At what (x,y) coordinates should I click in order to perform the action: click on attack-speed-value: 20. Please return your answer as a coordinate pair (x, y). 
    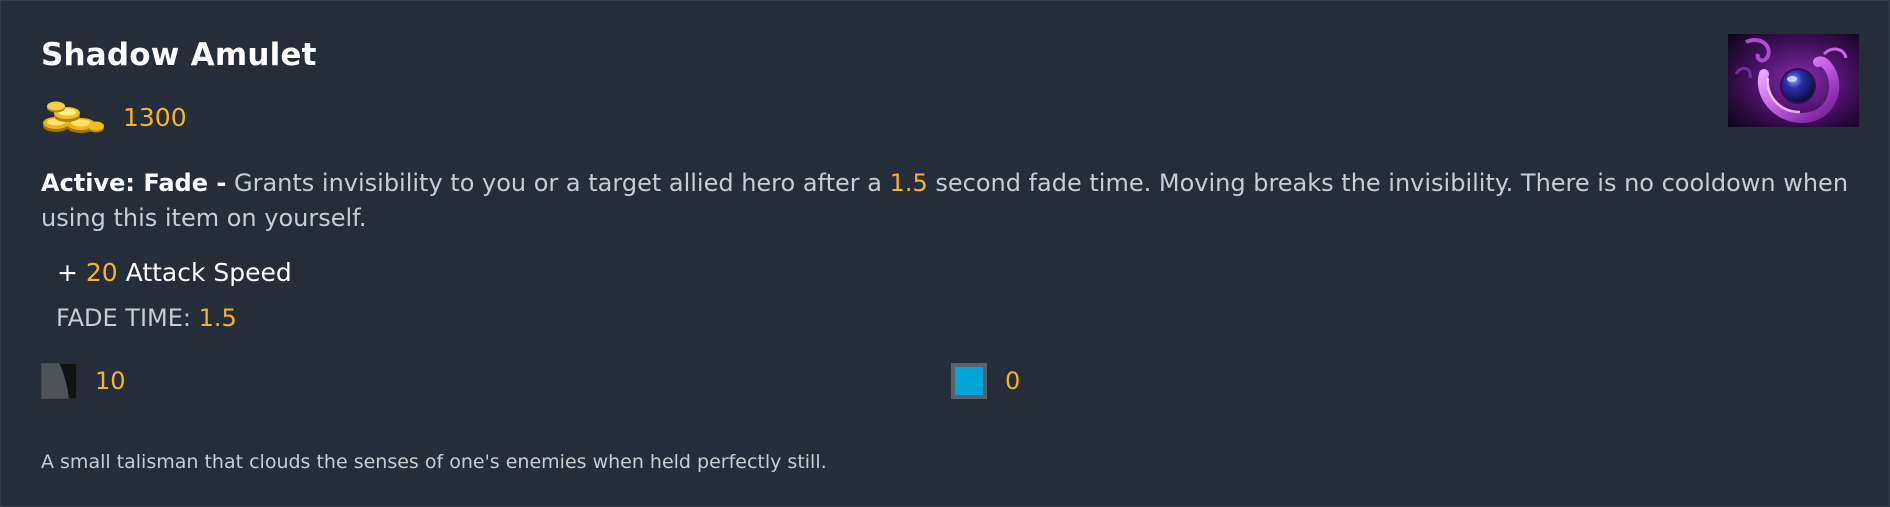
    Looking at the image, I should click on (101, 272).